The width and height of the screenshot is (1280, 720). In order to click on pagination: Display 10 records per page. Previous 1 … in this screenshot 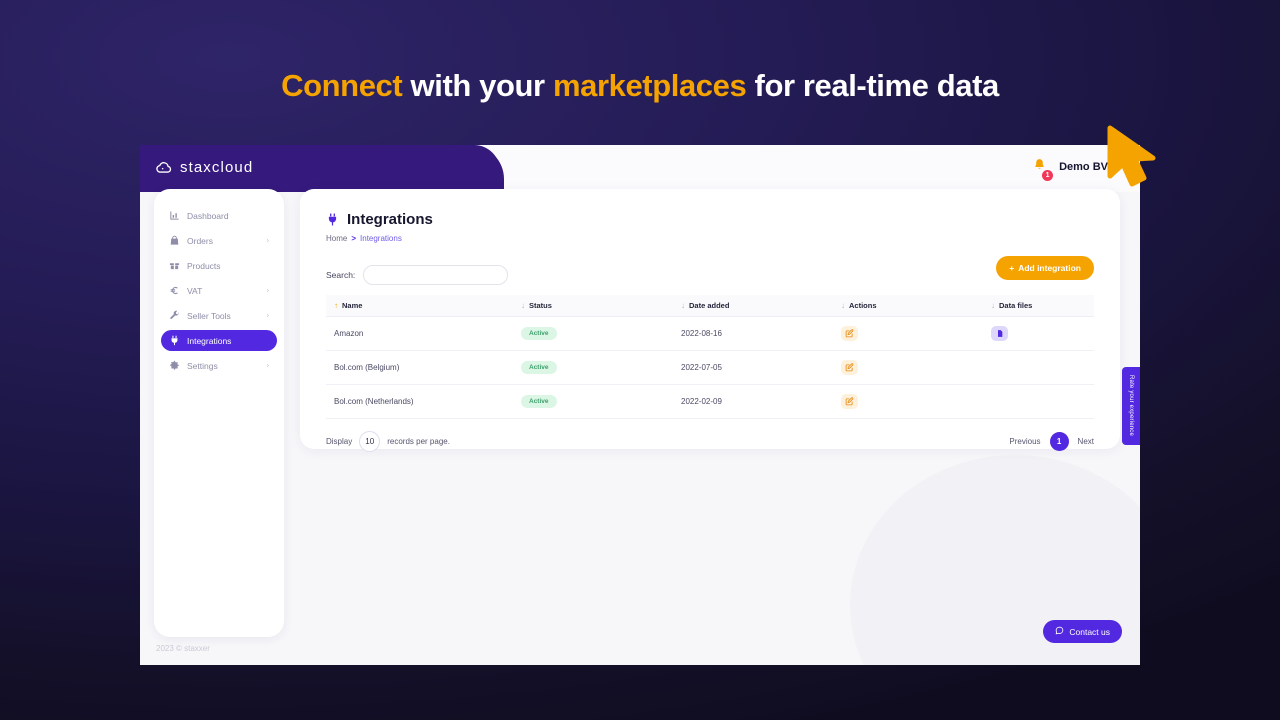, I will do `click(710, 441)`.